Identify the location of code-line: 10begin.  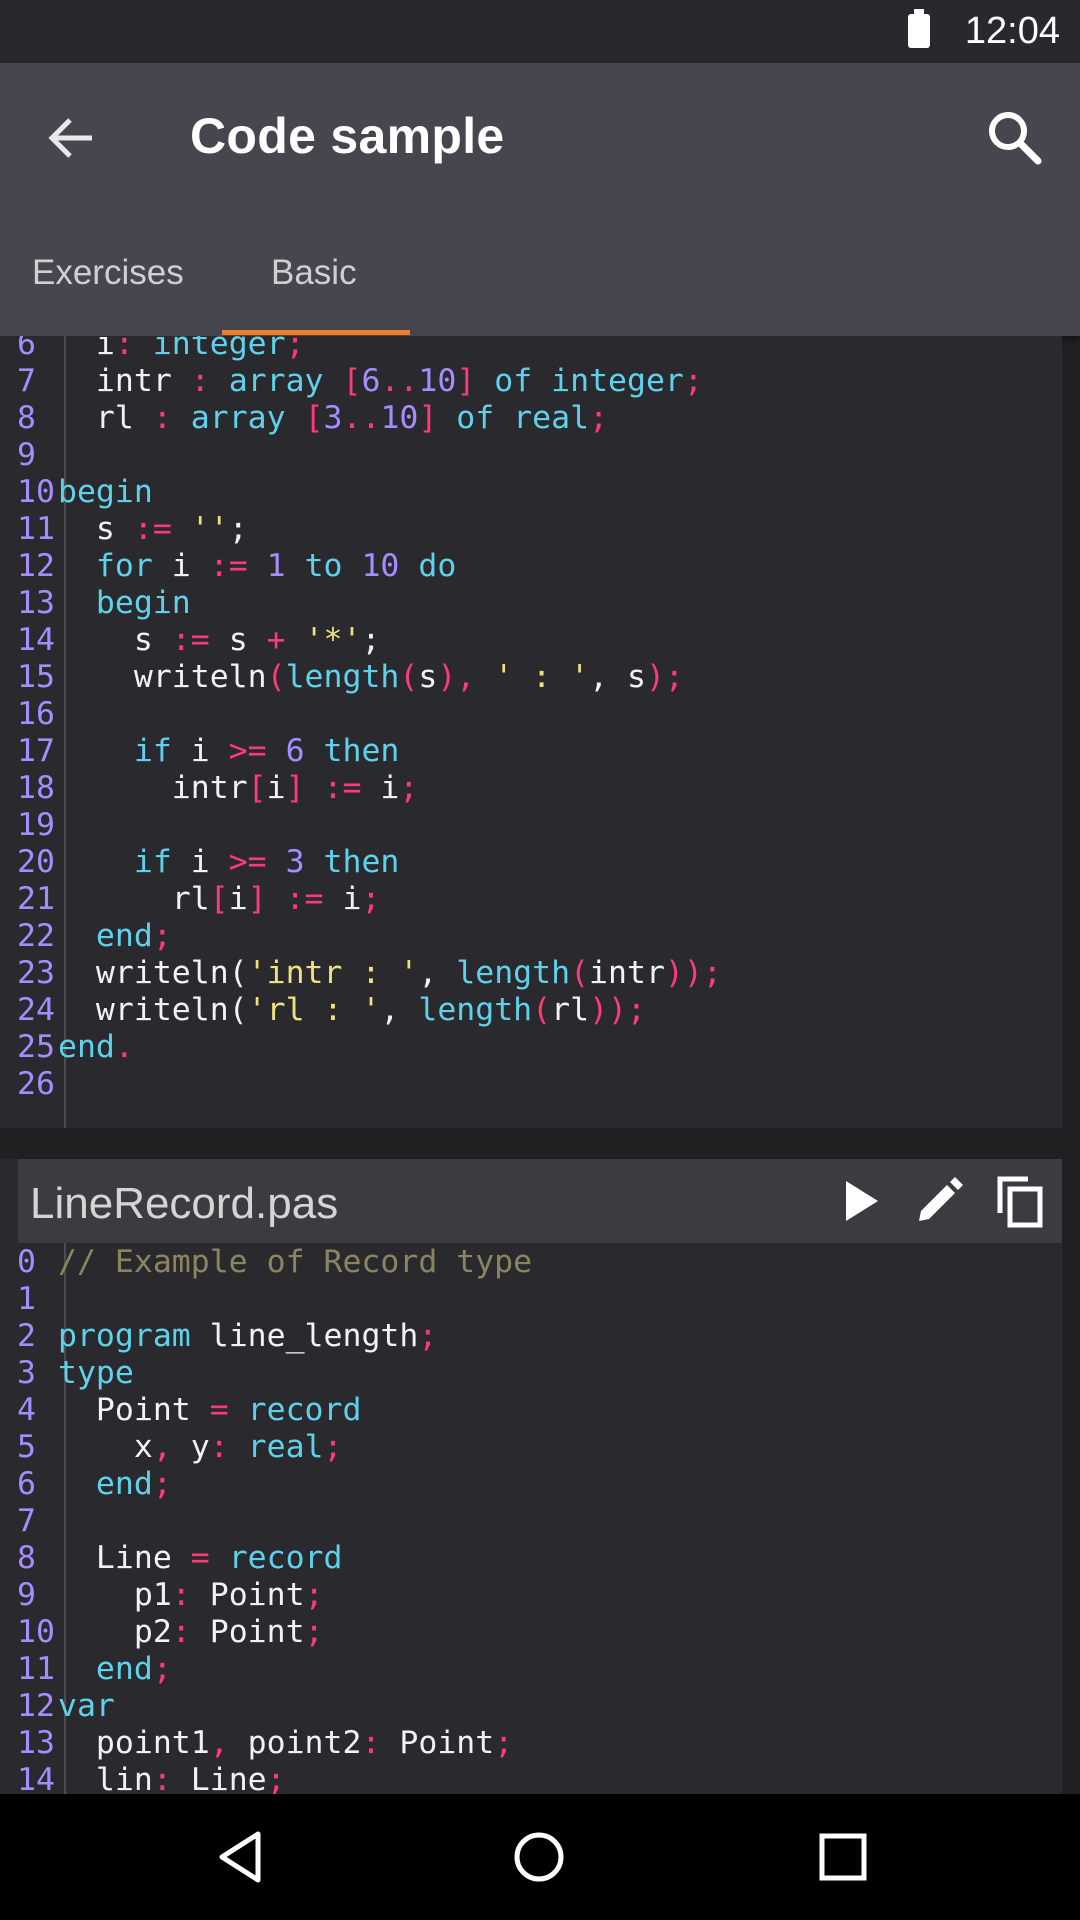
(76, 492).